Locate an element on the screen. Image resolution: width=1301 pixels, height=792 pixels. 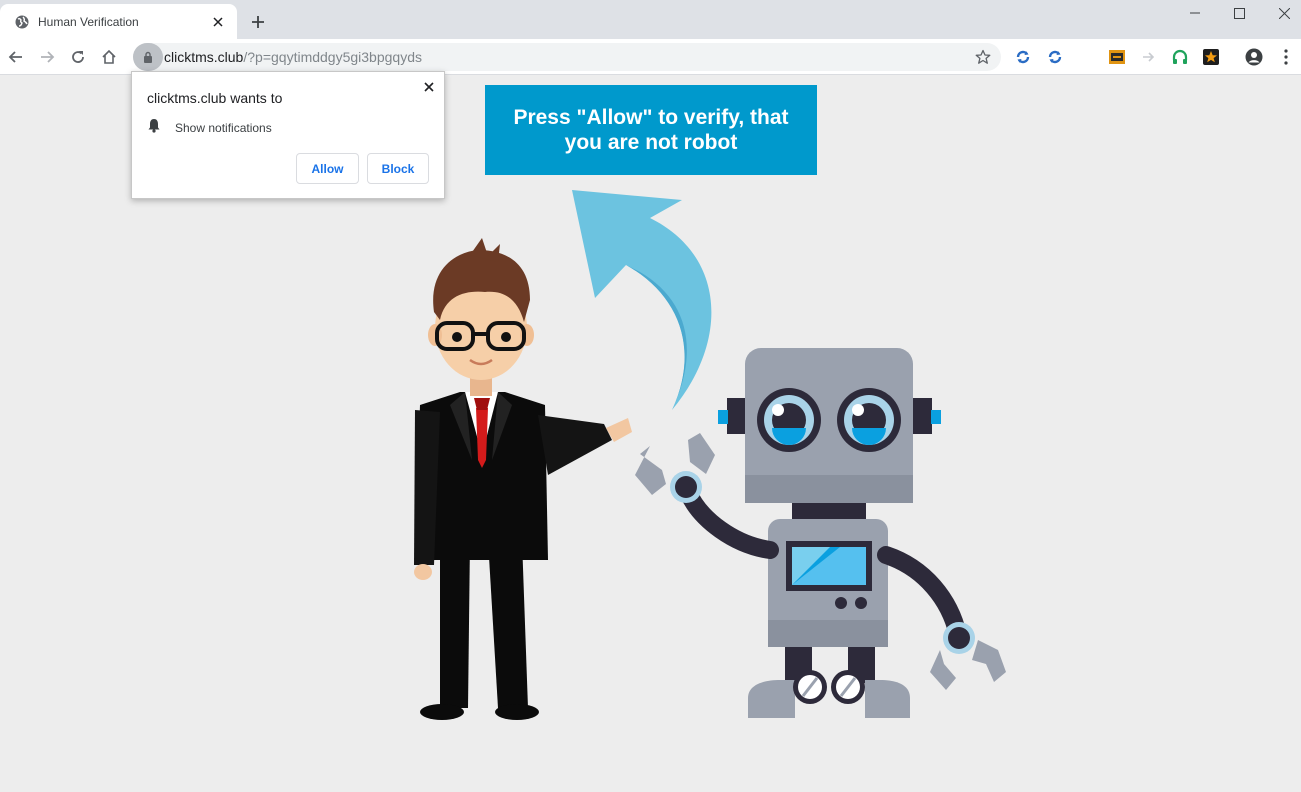
url-path: /?p=gqytimddgy5gi3bpgqyds is located at coordinates (332, 57).